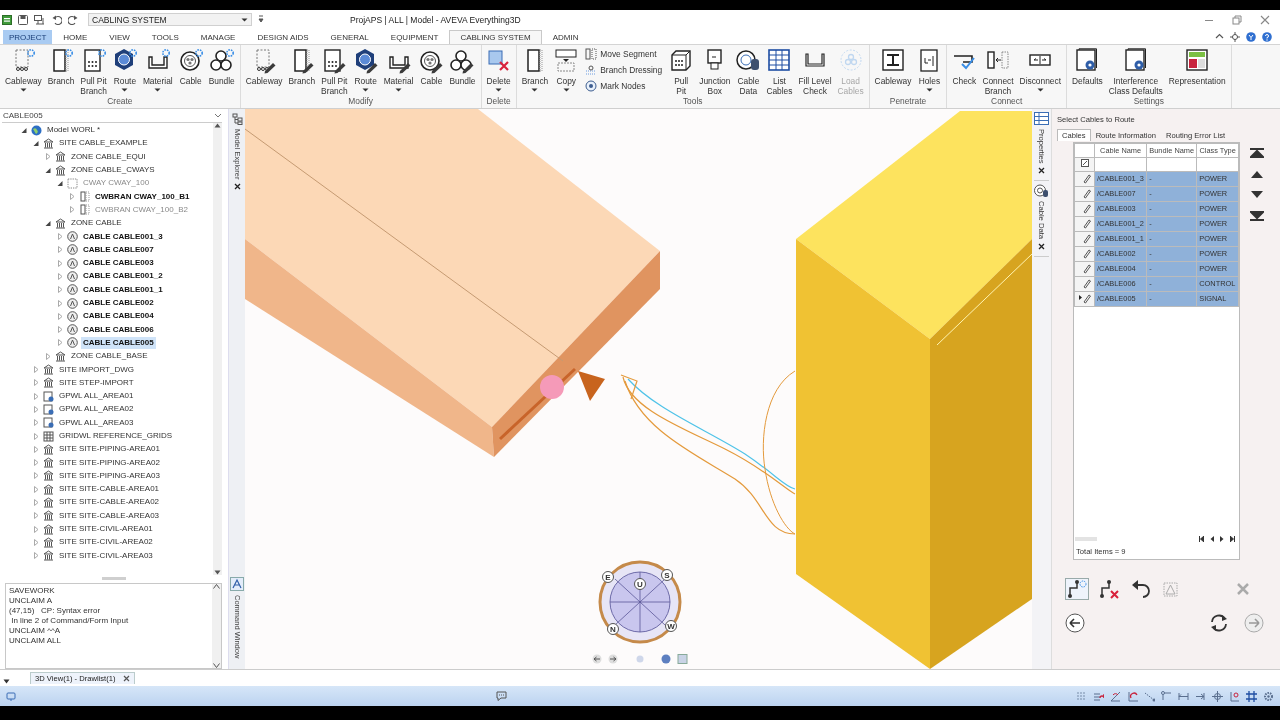 The height and width of the screenshot is (720, 1280). What do you see at coordinates (96, 382) in the screenshot?
I see `tree-item: SITE STEP-IMPORT` at bounding box center [96, 382].